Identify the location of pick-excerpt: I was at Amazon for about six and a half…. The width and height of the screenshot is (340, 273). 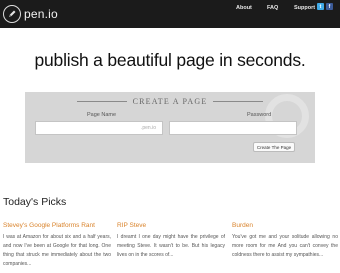
(57, 250).